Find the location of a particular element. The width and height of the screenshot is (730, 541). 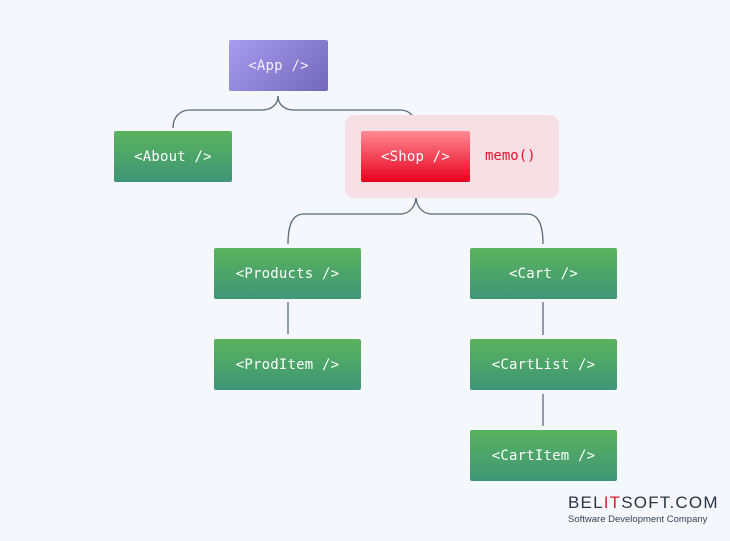

node-cart: <Cart /> is located at coordinates (543, 273).